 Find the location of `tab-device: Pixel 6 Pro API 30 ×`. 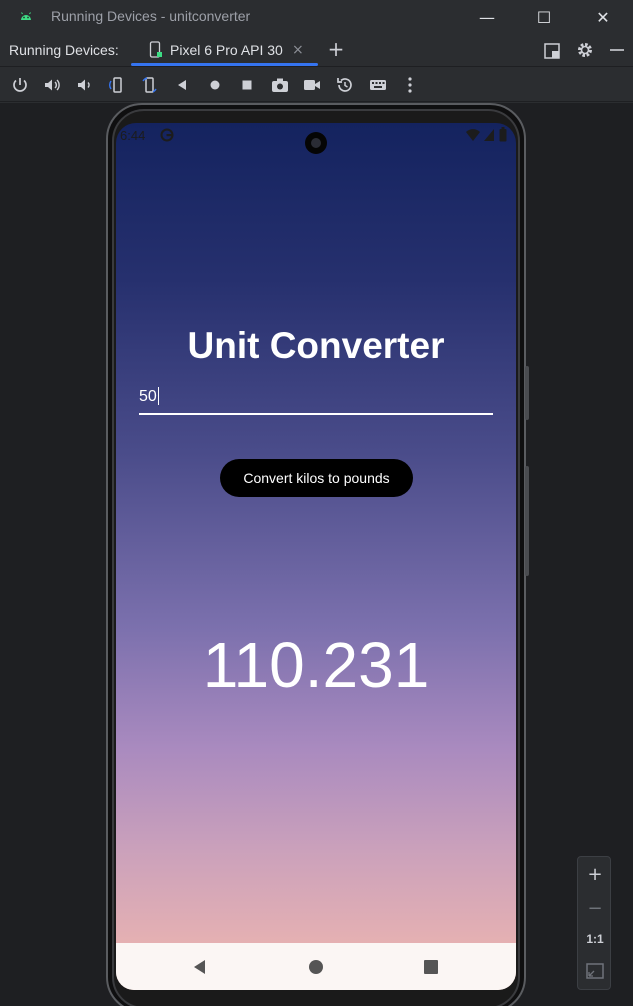

tab-device: Pixel 6 Pro API 30 × is located at coordinates (224, 50).